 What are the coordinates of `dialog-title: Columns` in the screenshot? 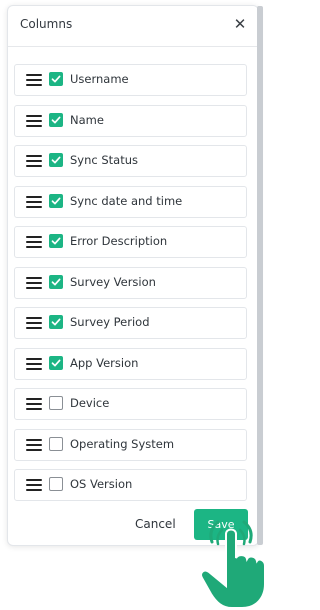 It's located at (46, 24).